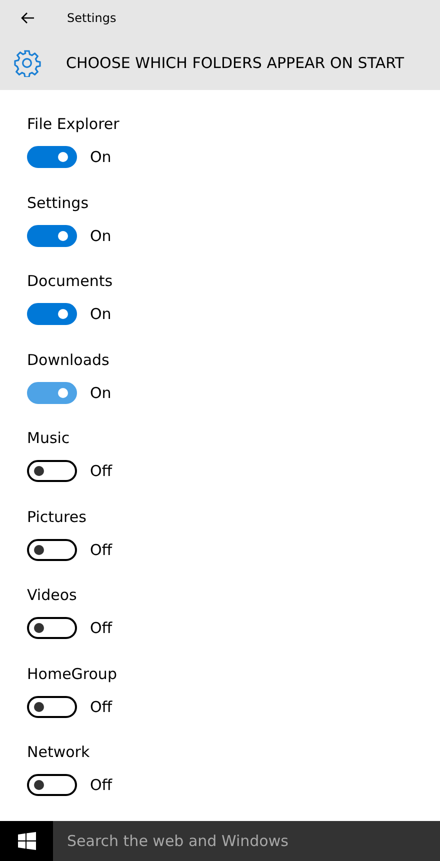  I want to click on windows-logo-icon, so click(27, 841).